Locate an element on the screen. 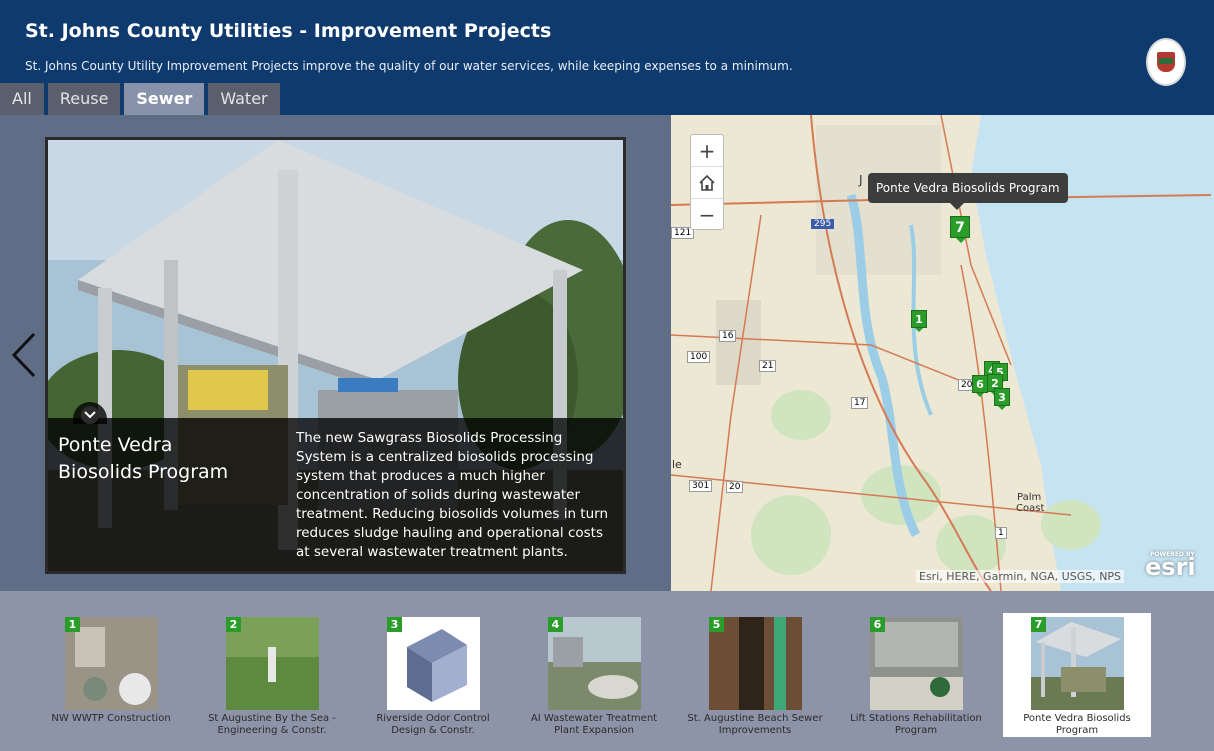  powered-by-label: POWERED BY is located at coordinates (1172, 554).